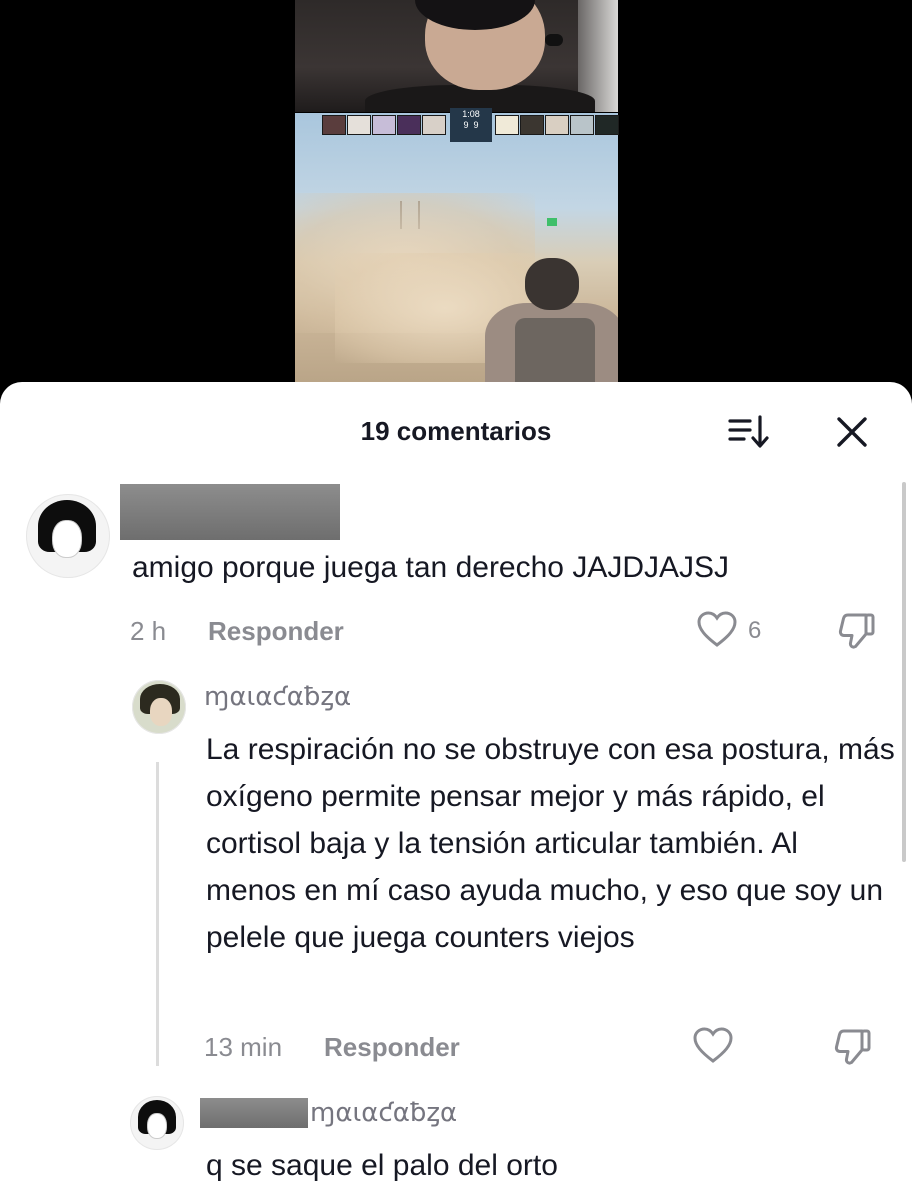 The height and width of the screenshot is (1200, 912). I want to click on sort-icon, so click(748, 431).